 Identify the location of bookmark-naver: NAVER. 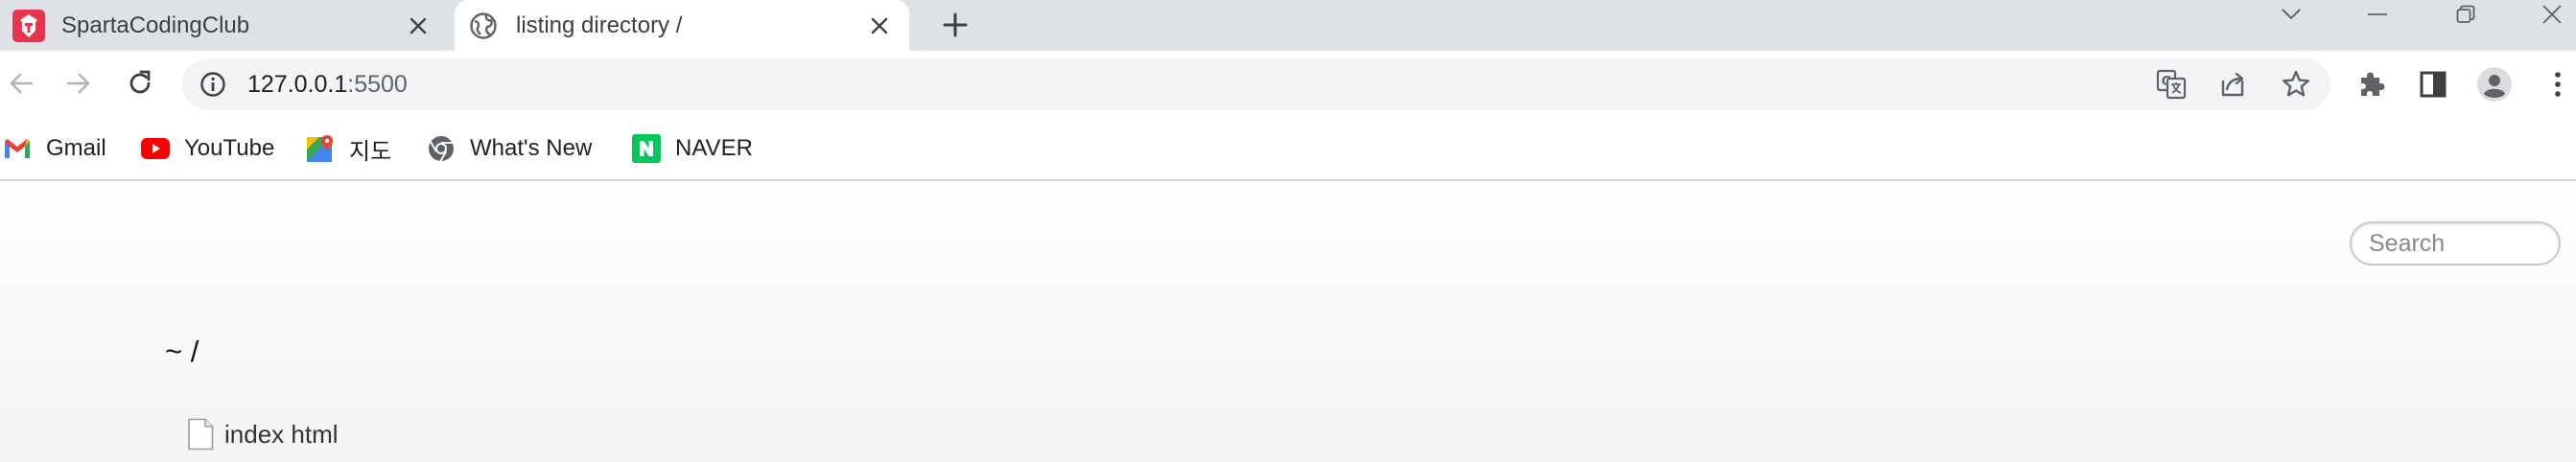
(692, 149).